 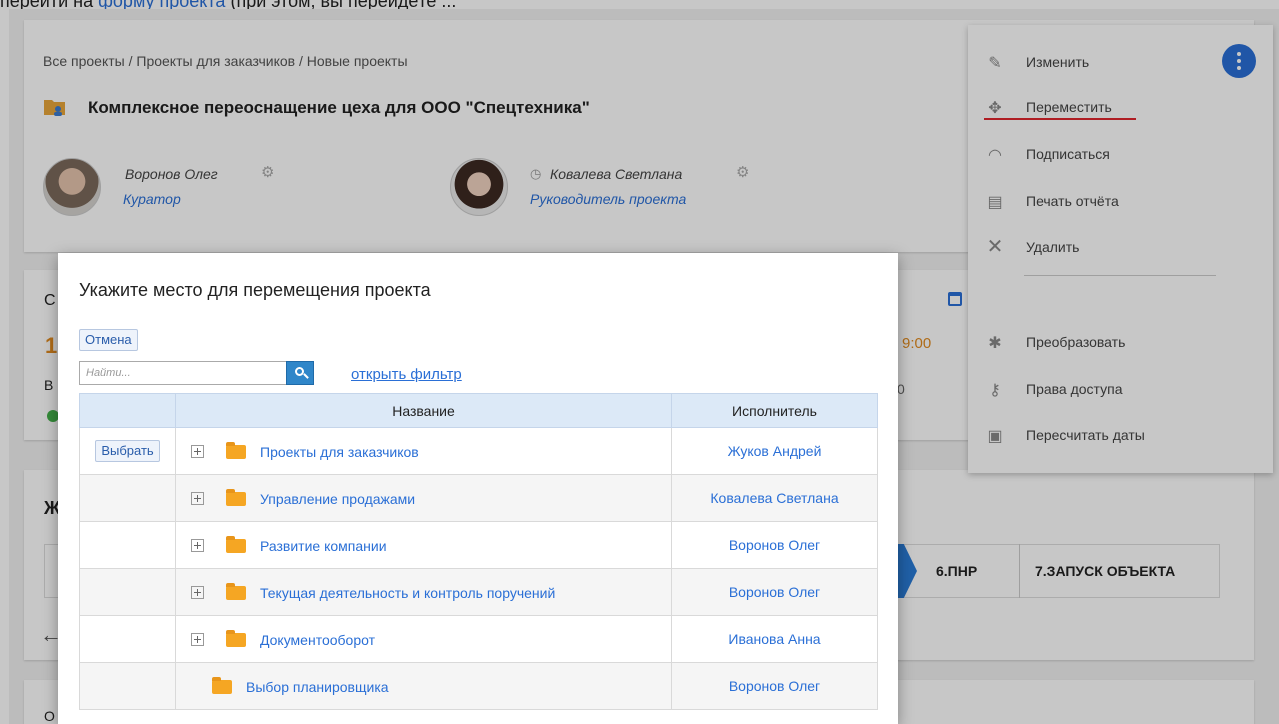 What do you see at coordinates (406, 374) in the screenshot?
I see `open-filter-link: открыть фильтр` at bounding box center [406, 374].